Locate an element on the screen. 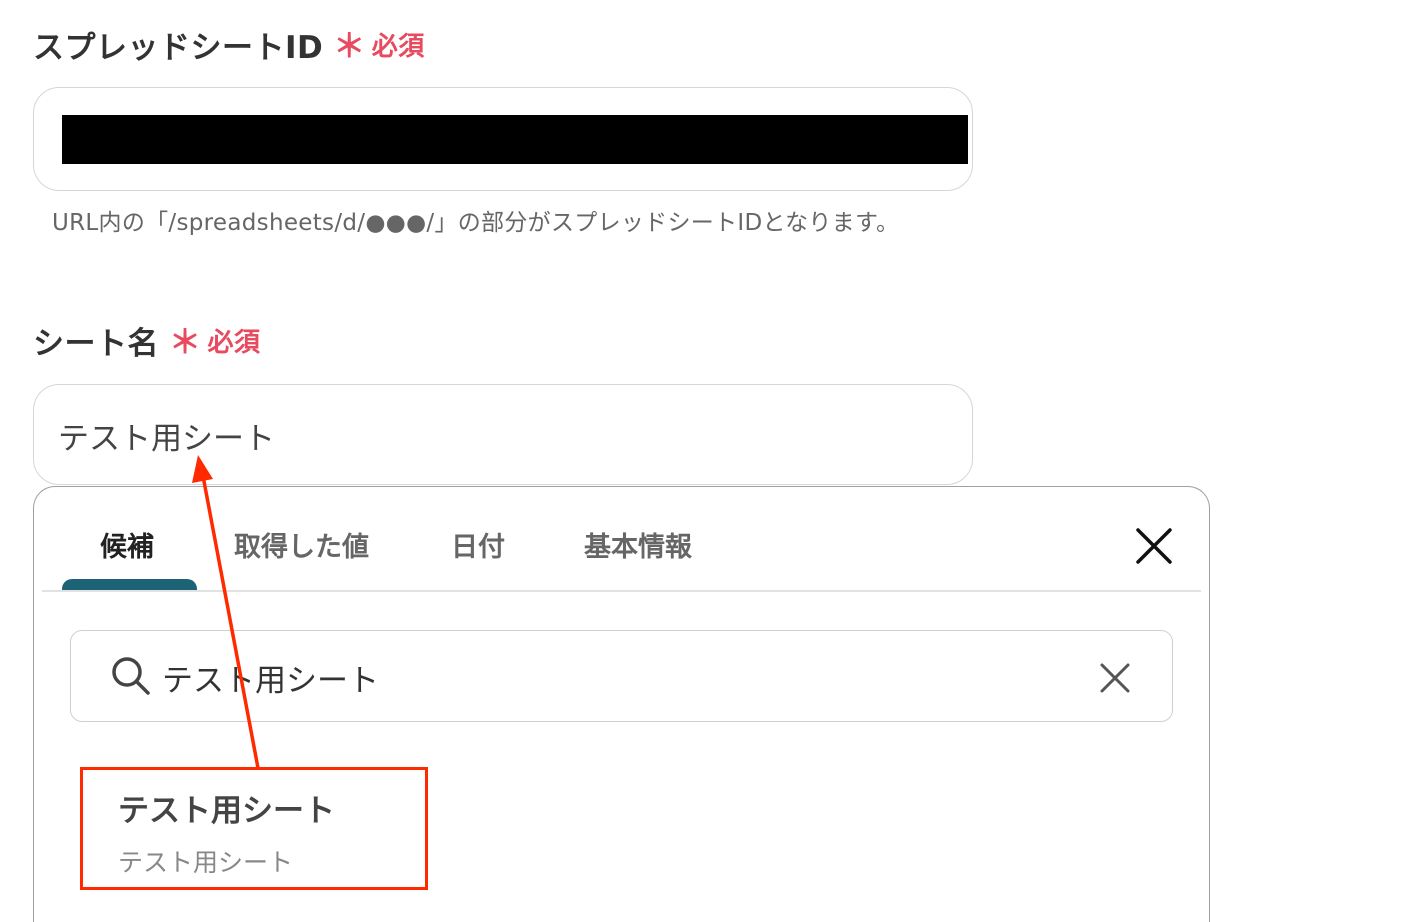 The height and width of the screenshot is (922, 1420). sheet-name-label: シート名 ＊ 必須 is located at coordinates (147, 340).